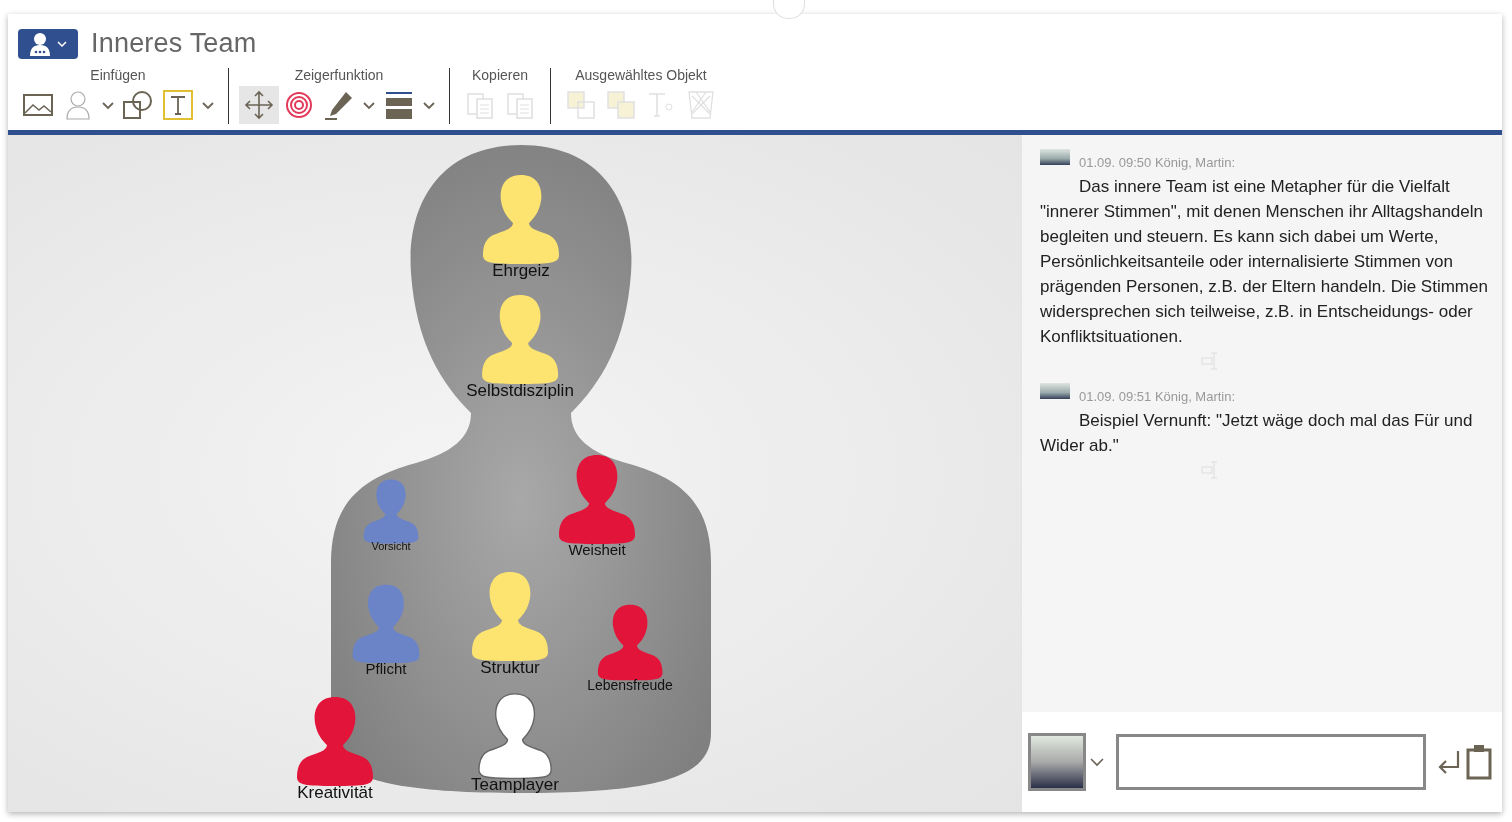  What do you see at coordinates (1264, 261) in the screenshot?
I see `comment-text: Das innere Team ist eine Metapher für die Vielfalt "innerer Stimmen", mit denen Menschen ihr Alltagshandeln begleiten und steuern. Es kann sich dabei um Werte, Persönlichkeitsanteile oder internalisierte Stimmen von prägenden Personen, z.B. der Eltern handeln. Die Stimmen widersprechen sich teilweise, z.B. in Entscheidungs- oder Konfliktsituationen.` at bounding box center [1264, 261].